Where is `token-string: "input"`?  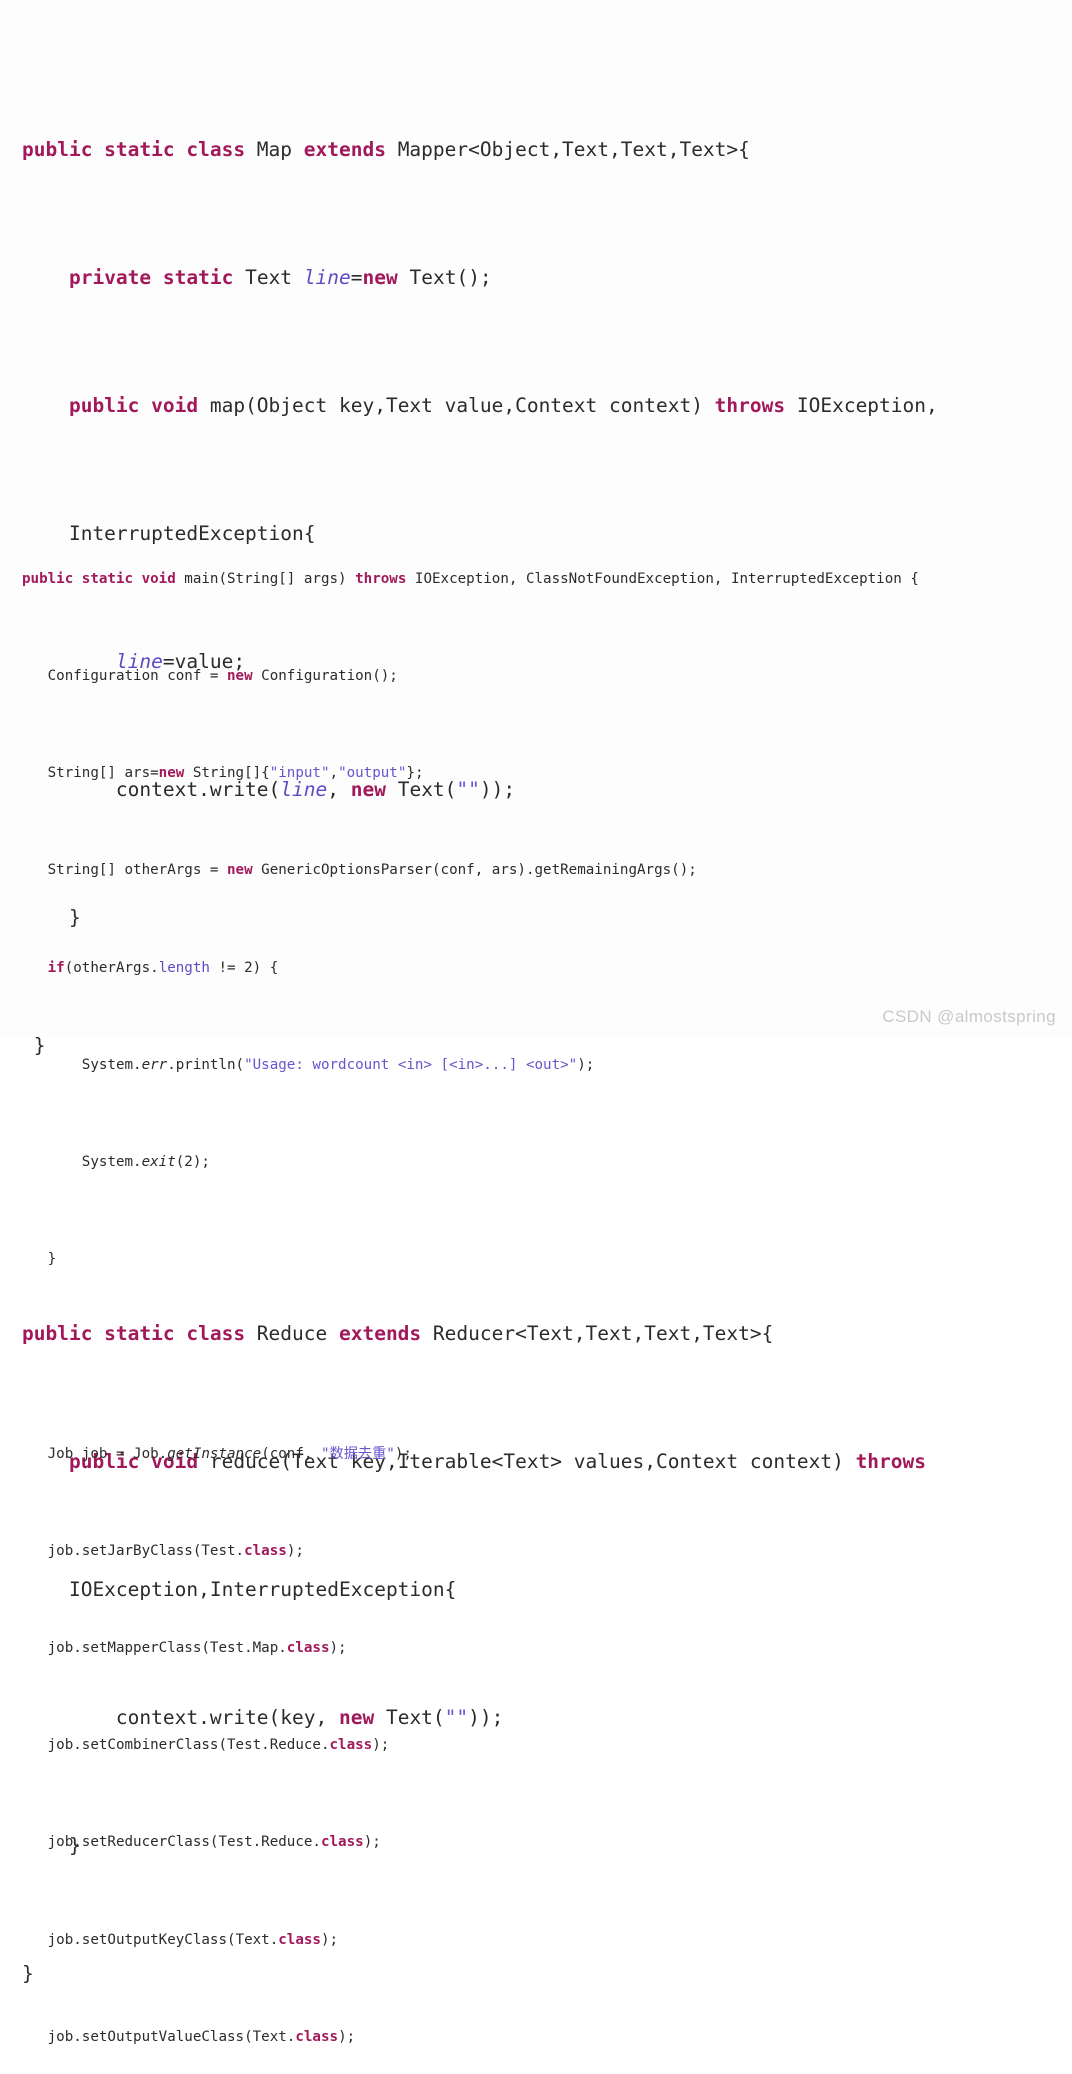
token-string: "input" is located at coordinates (299, 773).